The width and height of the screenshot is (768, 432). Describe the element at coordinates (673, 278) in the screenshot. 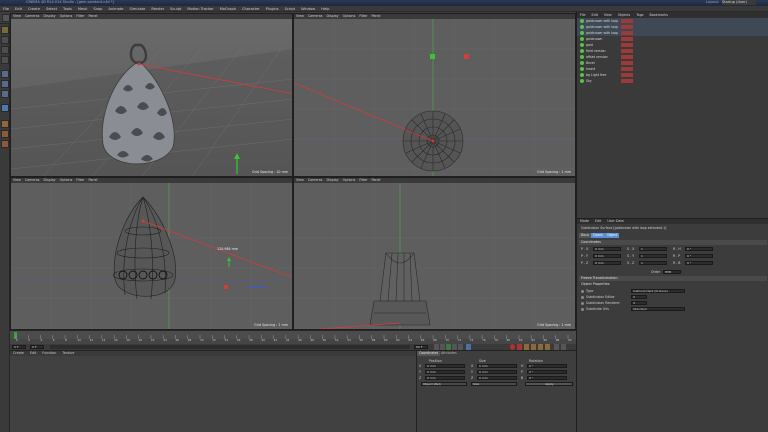

I see `freeze-section: Freeze Transformation` at that location.